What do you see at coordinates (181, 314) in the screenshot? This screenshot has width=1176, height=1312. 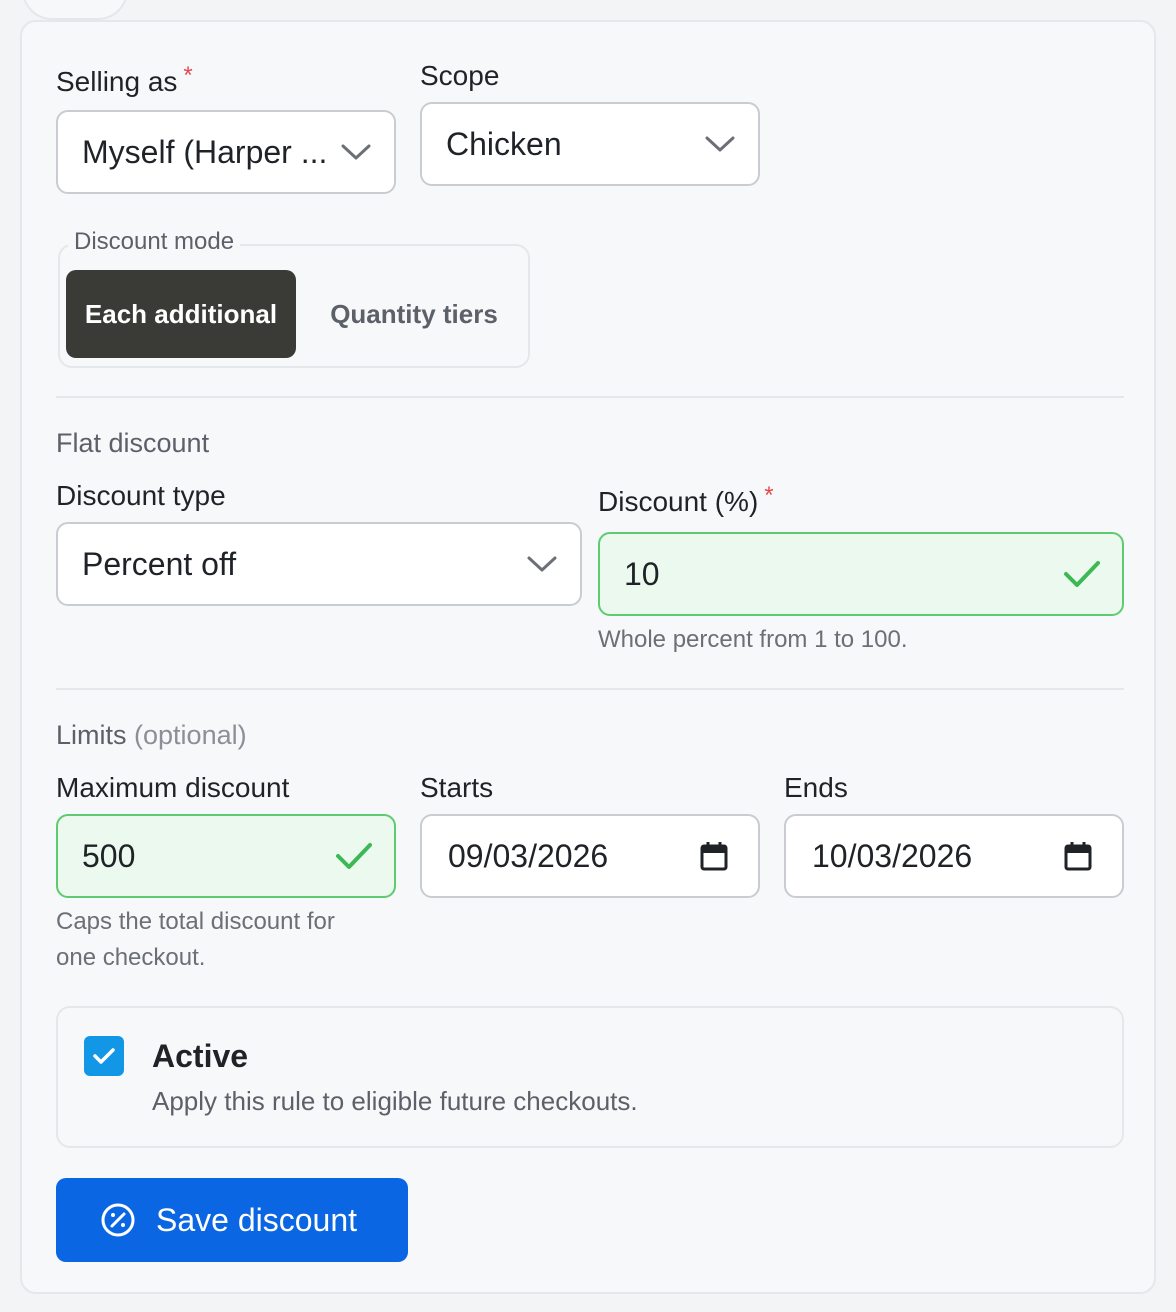 I see `mode-each-additional-button: Each additional` at bounding box center [181, 314].